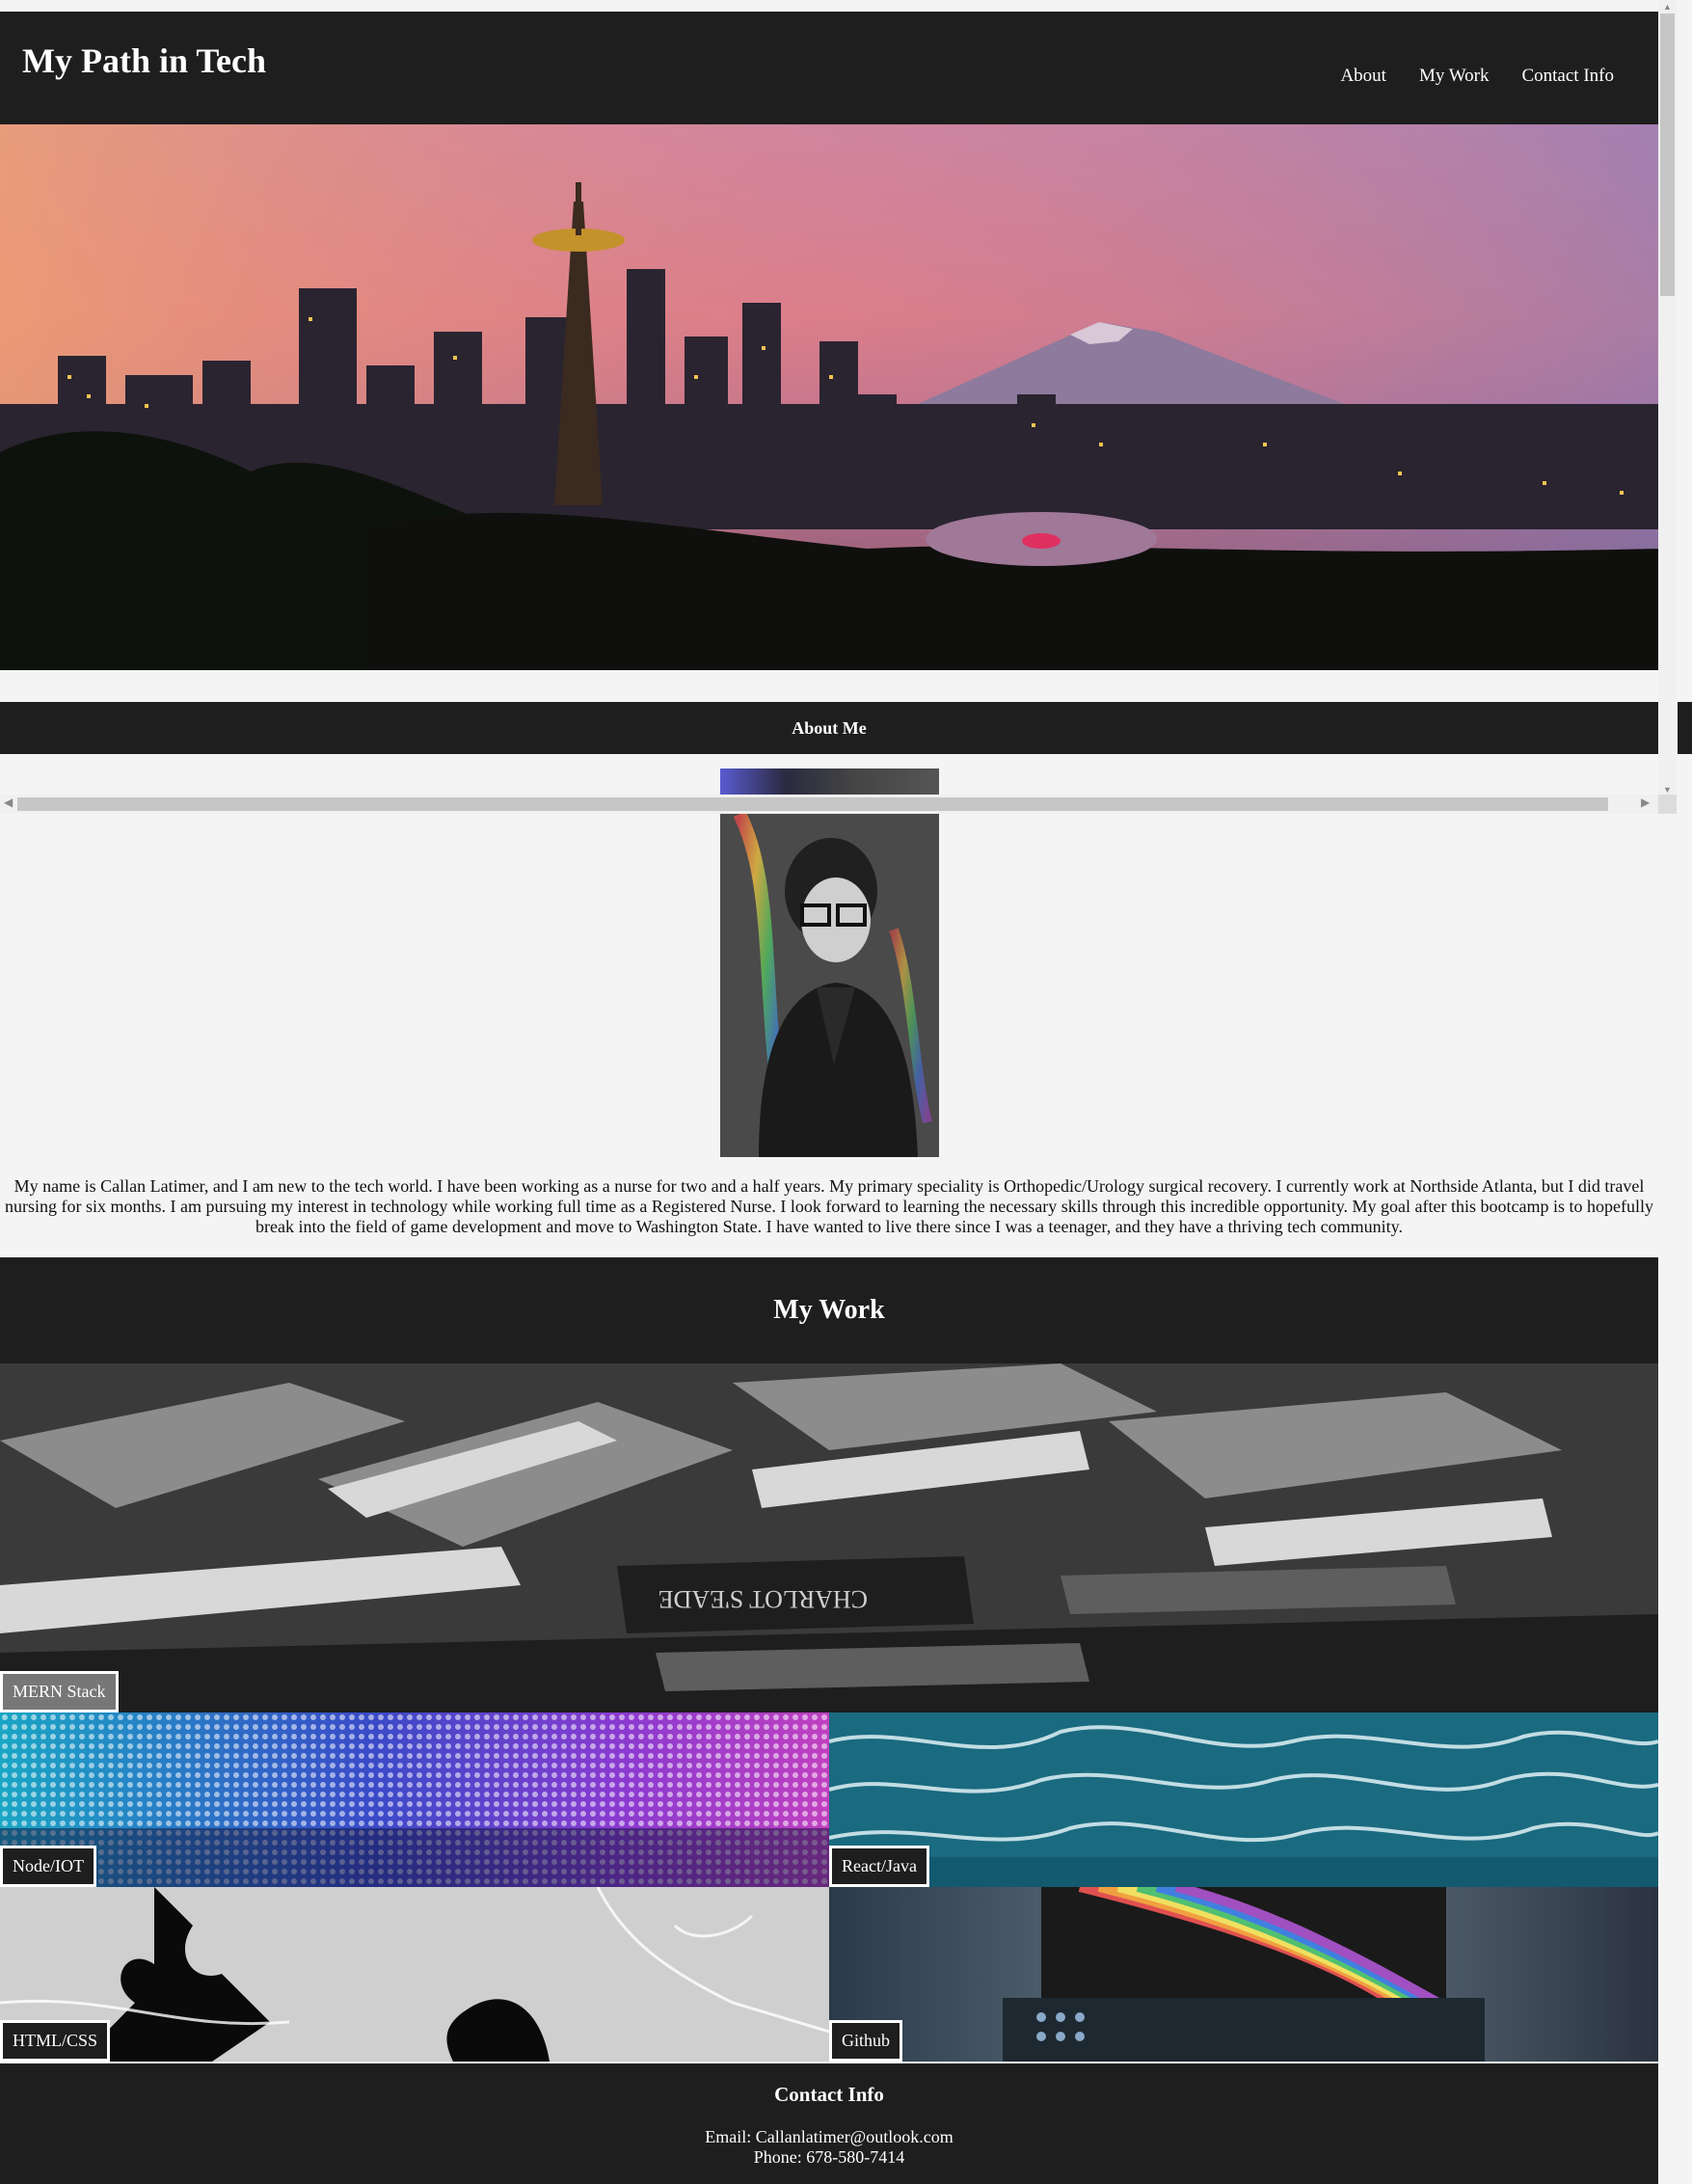 The image size is (1692, 2184). I want to click on laptop-rainbow-image, so click(1243, 1975).